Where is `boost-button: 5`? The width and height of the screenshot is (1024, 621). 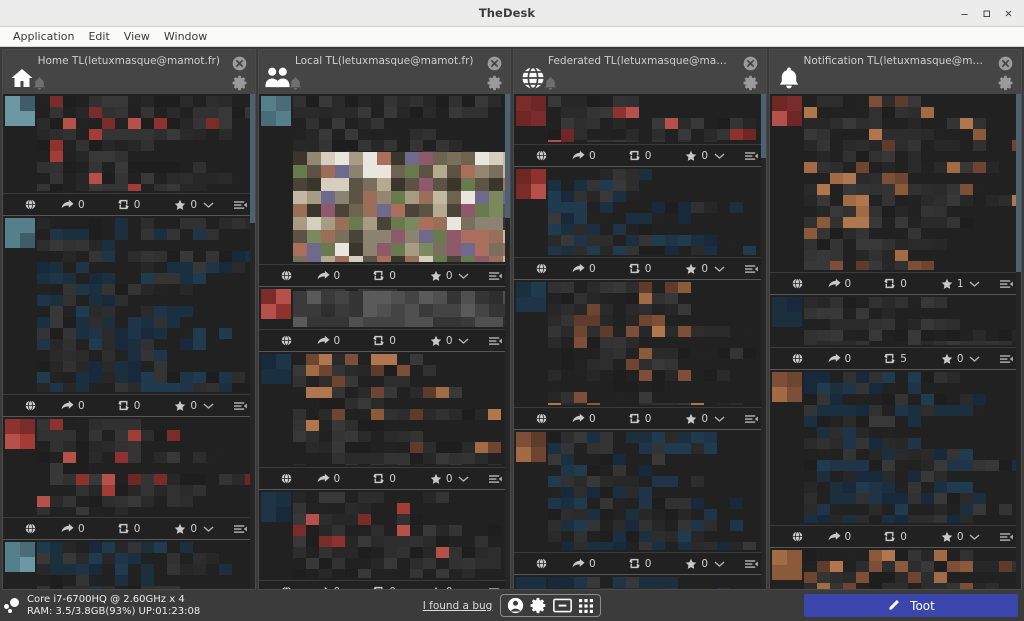
boost-button: 5 is located at coordinates (895, 359).